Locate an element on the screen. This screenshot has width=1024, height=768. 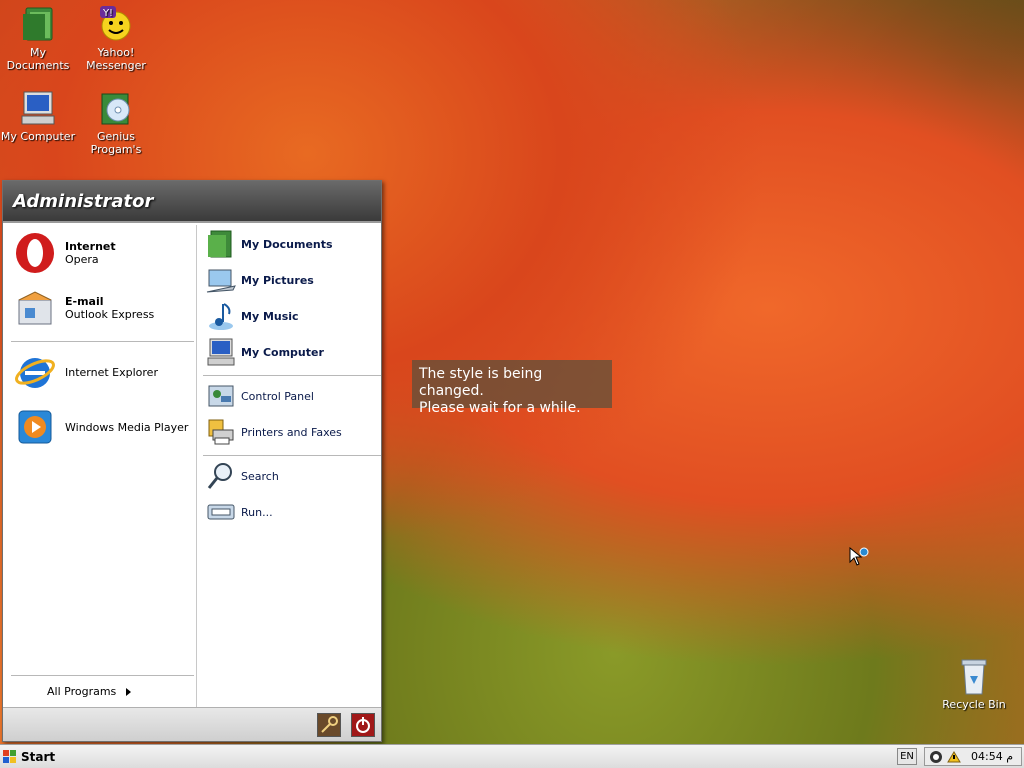
turn-off-button is located at coordinates (363, 725).